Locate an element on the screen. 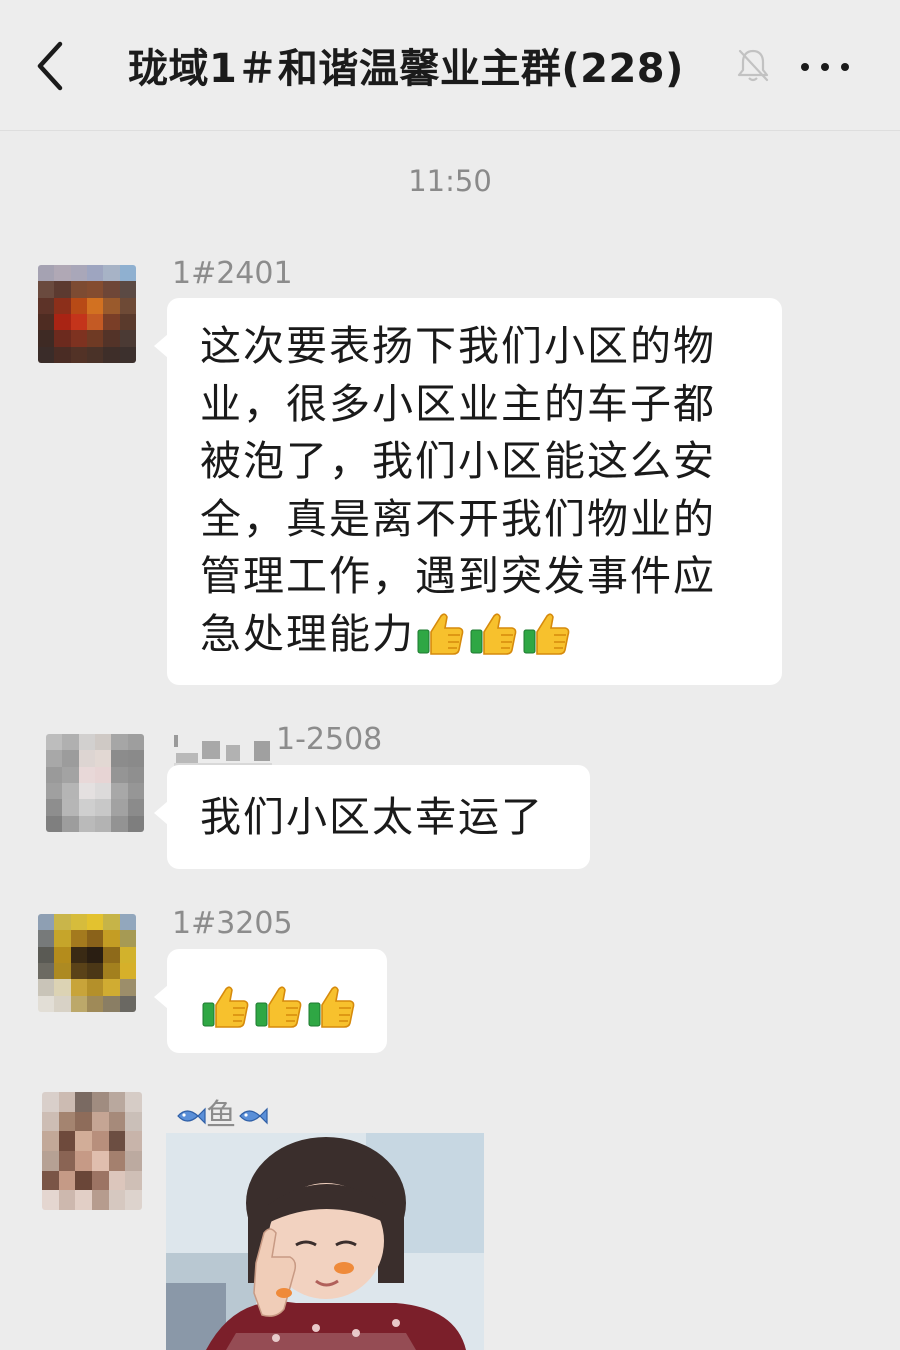 The height and width of the screenshot is (1350, 900). chat-header: 珑域1＃和谐温馨业主群(228) is located at coordinates (450, 65).